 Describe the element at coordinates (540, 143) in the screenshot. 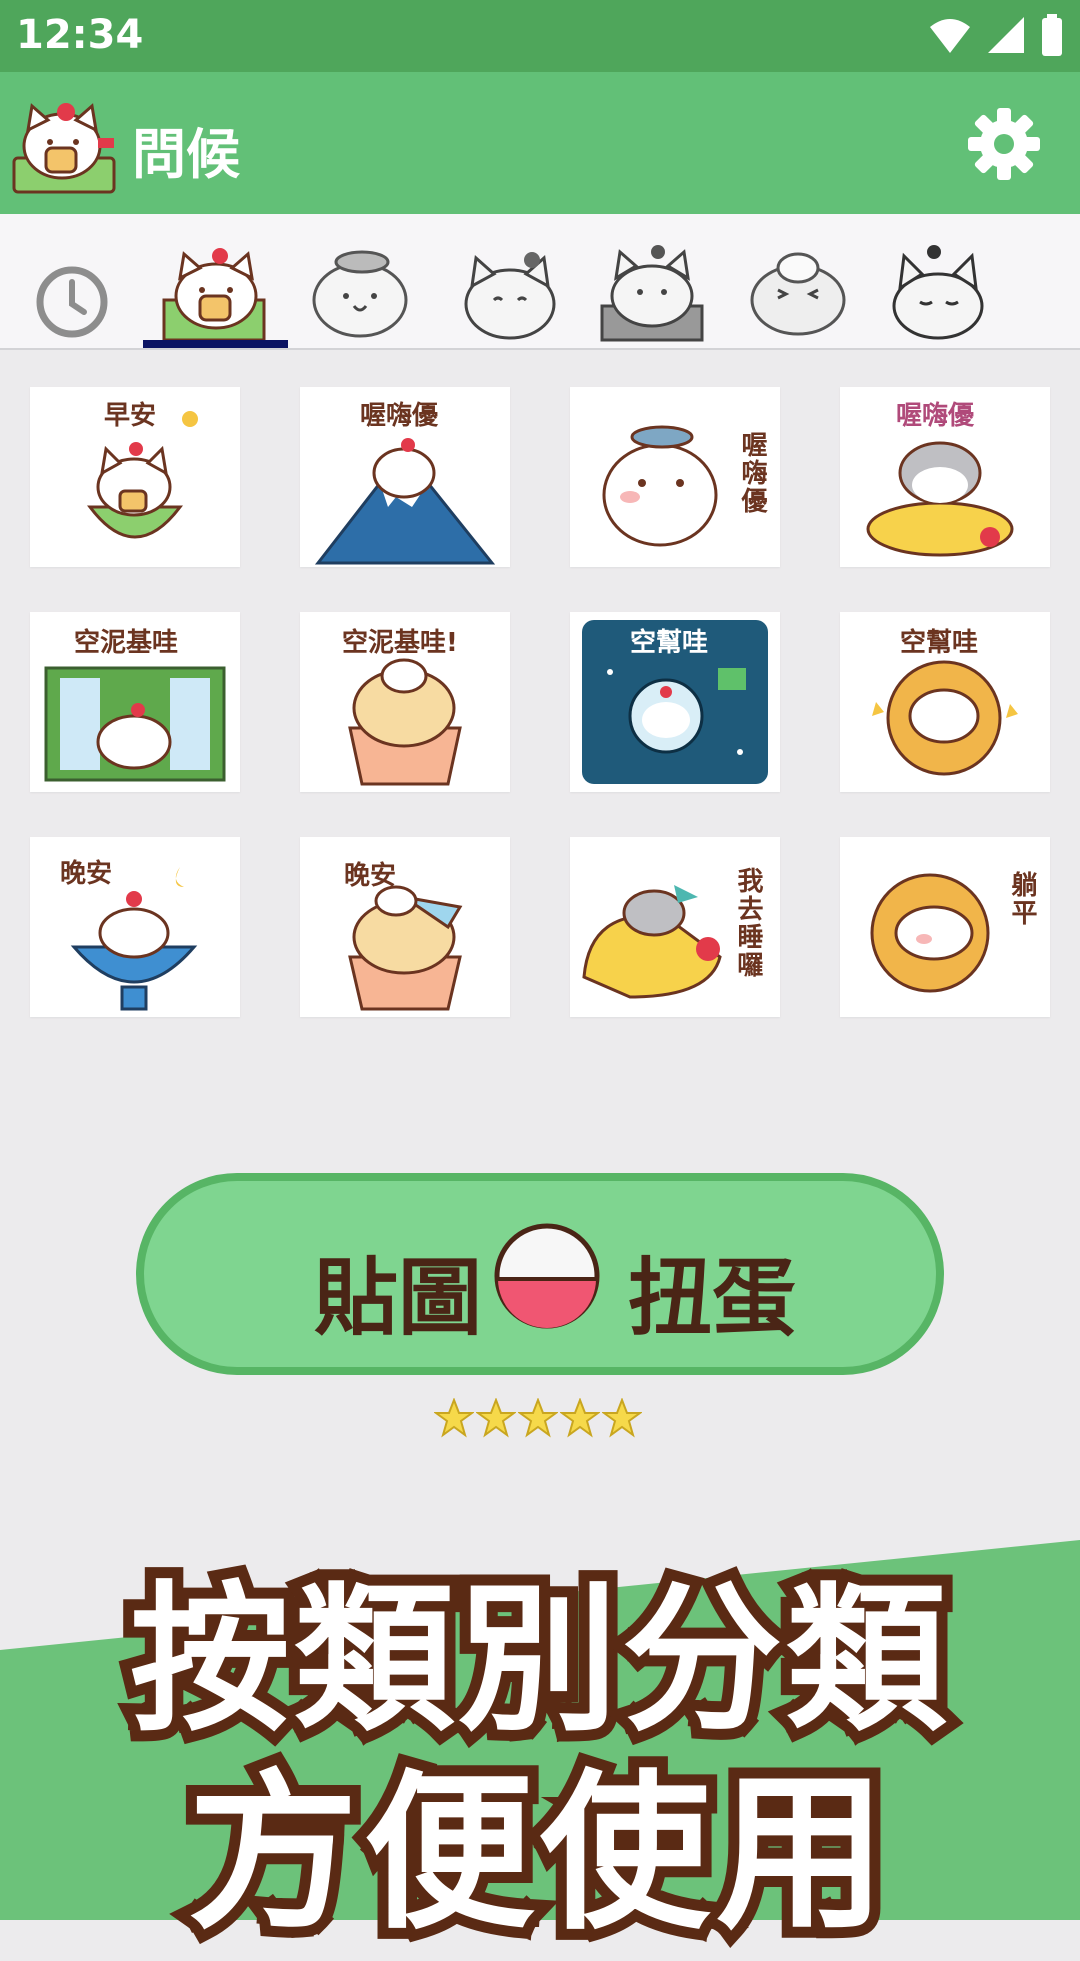

I see `app-bar: 問候` at that location.